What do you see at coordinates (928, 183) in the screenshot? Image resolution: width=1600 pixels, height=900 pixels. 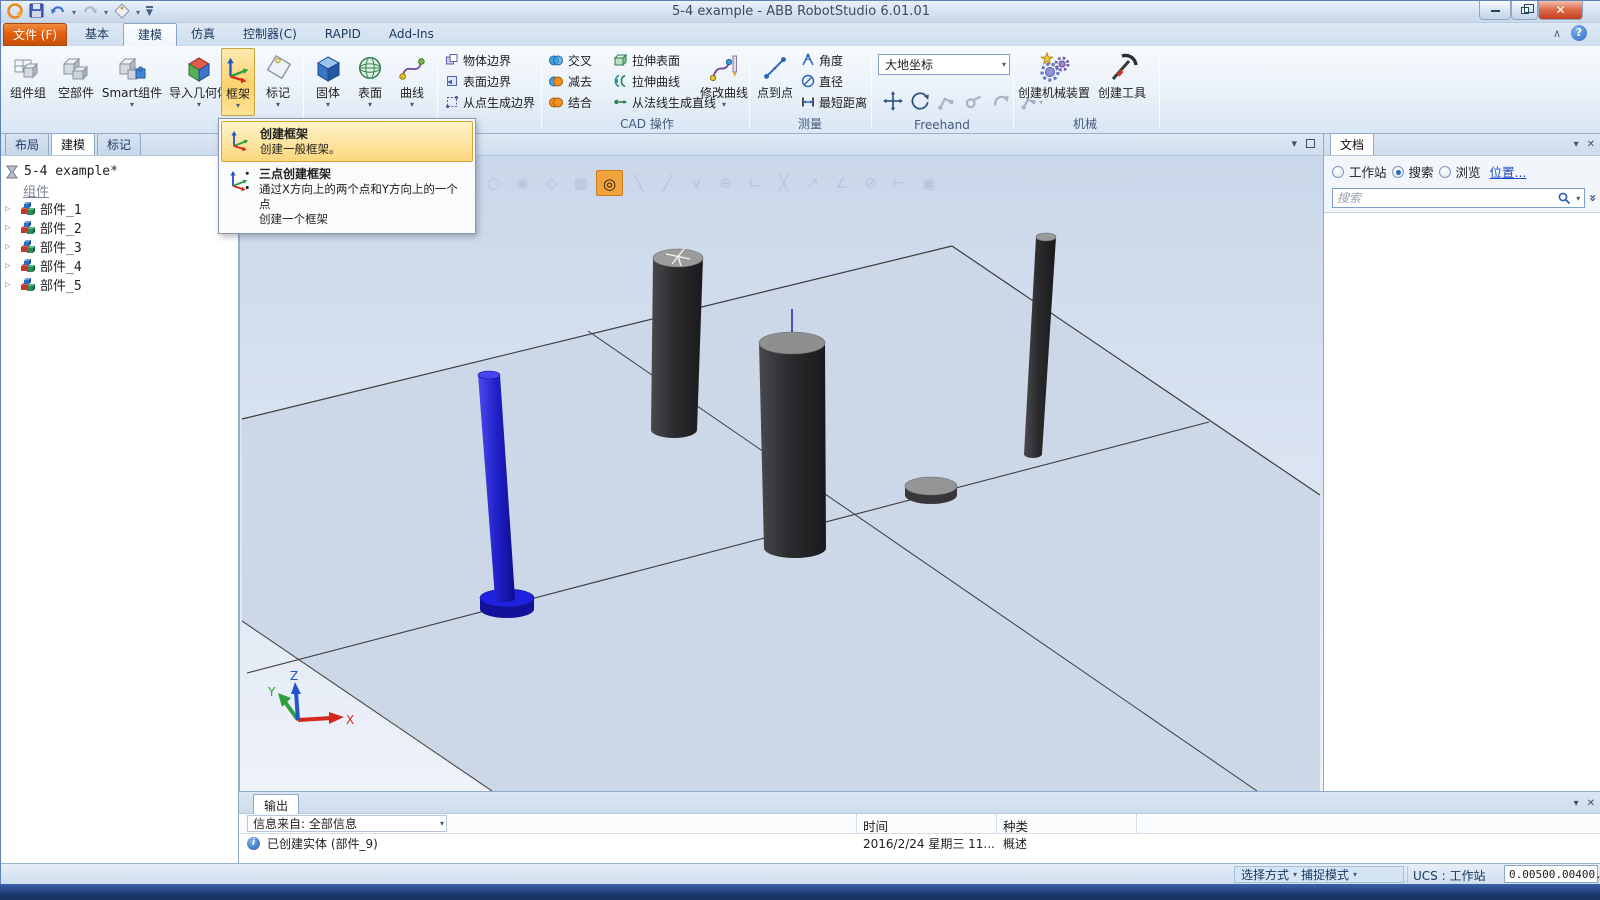 I see `viewport-tool-icon: ▣` at bounding box center [928, 183].